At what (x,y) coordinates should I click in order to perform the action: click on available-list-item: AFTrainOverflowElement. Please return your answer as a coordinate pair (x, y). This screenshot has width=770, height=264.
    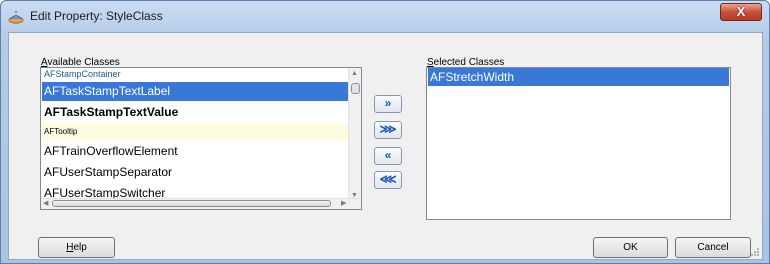
    Looking at the image, I should click on (196, 151).